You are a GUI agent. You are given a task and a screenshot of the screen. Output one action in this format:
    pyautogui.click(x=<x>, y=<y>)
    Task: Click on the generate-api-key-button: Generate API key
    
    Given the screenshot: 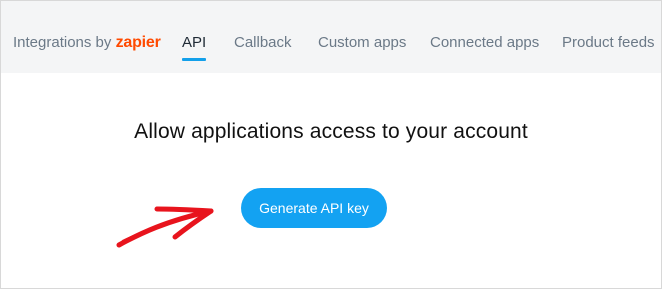 What is the action you would take?
    pyautogui.click(x=314, y=208)
    